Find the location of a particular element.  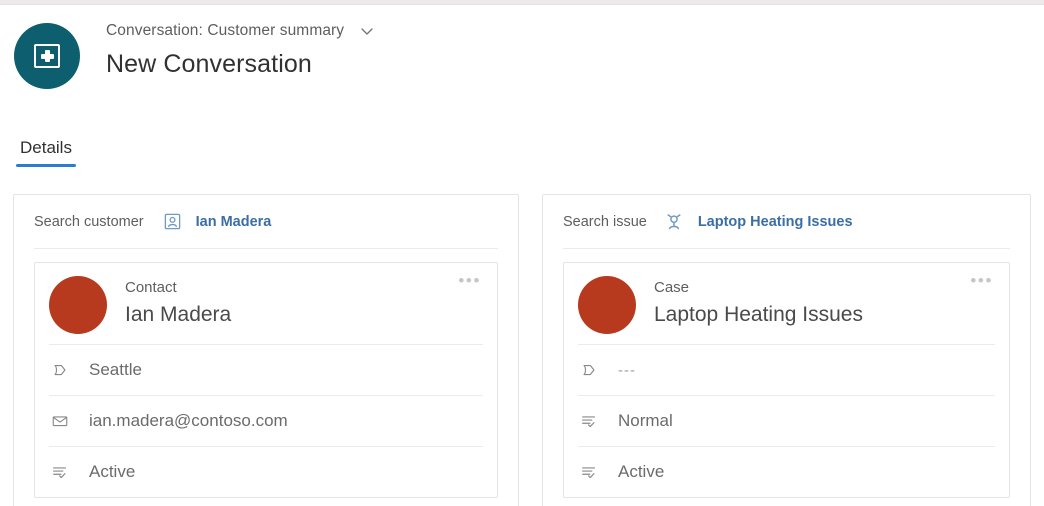

case-field-priority: Normal is located at coordinates (786, 420).